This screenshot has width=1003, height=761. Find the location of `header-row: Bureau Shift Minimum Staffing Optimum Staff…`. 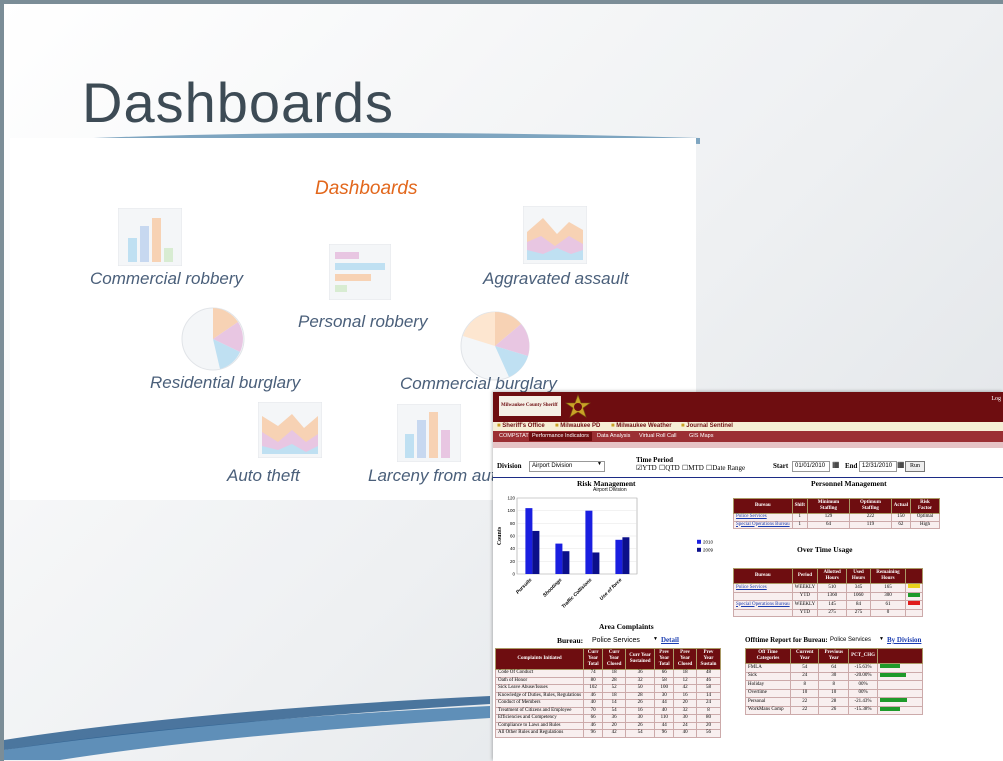

header-row: Bureau Shift Minimum Staffing Optimum Staff… is located at coordinates (837, 506).